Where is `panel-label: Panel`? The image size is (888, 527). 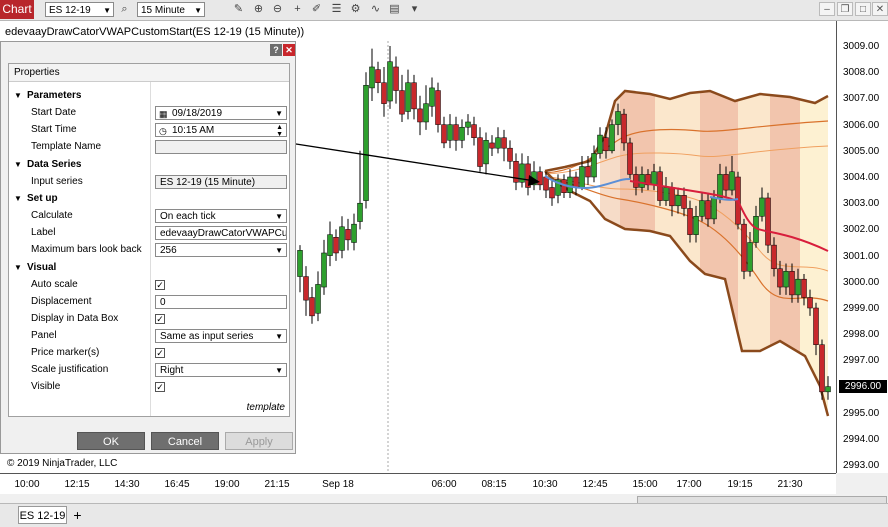 panel-label: Panel is located at coordinates (44, 335).